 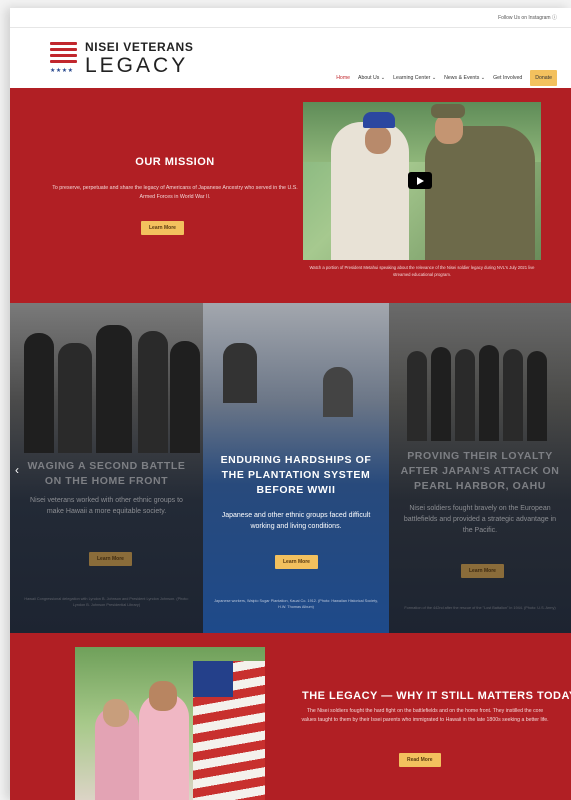 I want to click on logo-line-1: NISEI VETERANS, so click(x=139, y=47).